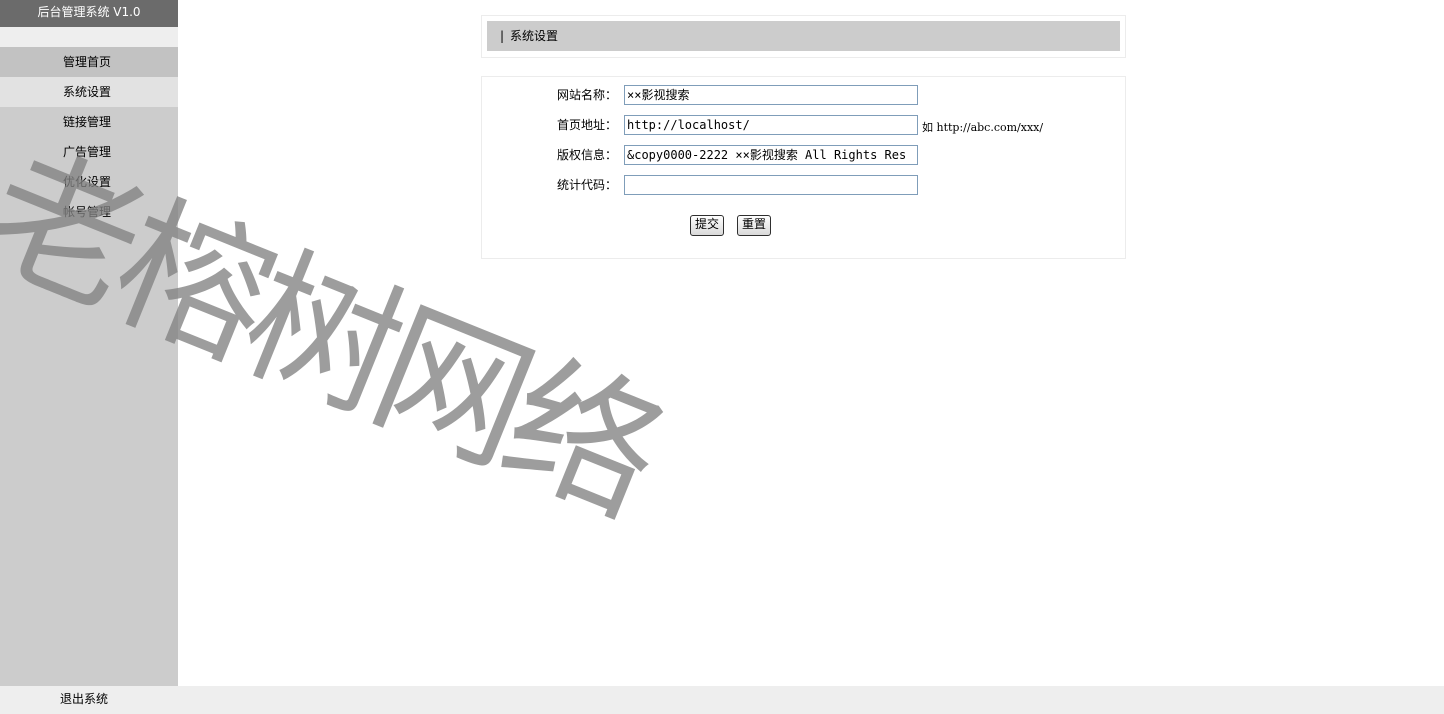  What do you see at coordinates (927, 127) in the screenshot?
I see `hint-prefix: 如` at bounding box center [927, 127].